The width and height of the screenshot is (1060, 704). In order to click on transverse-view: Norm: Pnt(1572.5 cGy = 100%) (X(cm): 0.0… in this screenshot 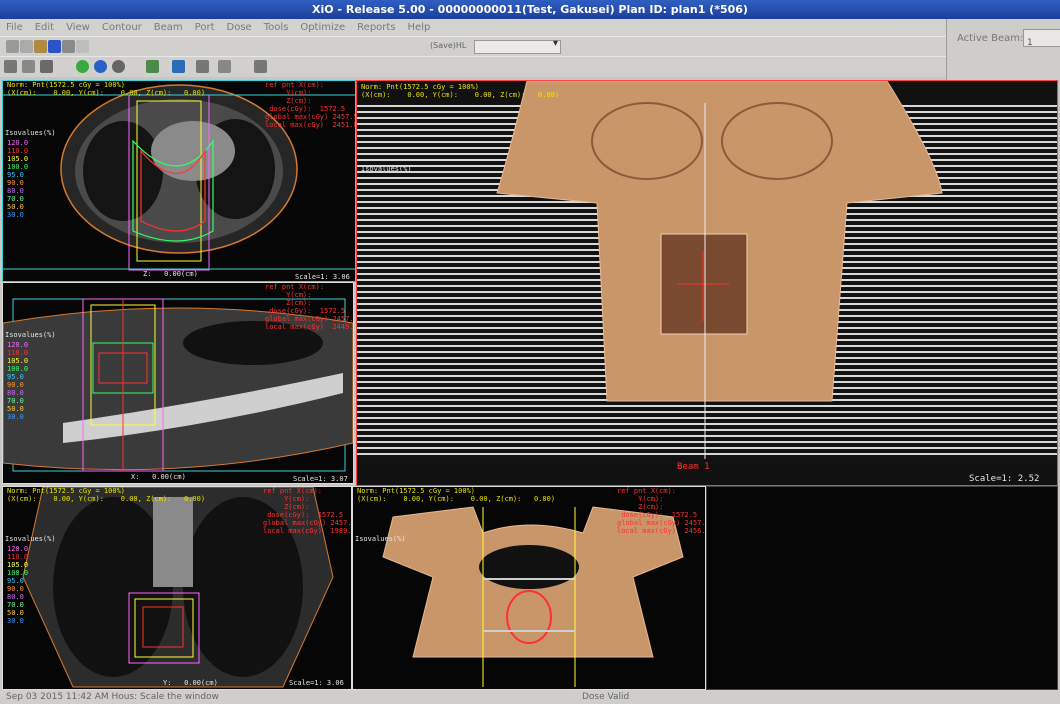, I will do `click(179, 181)`.